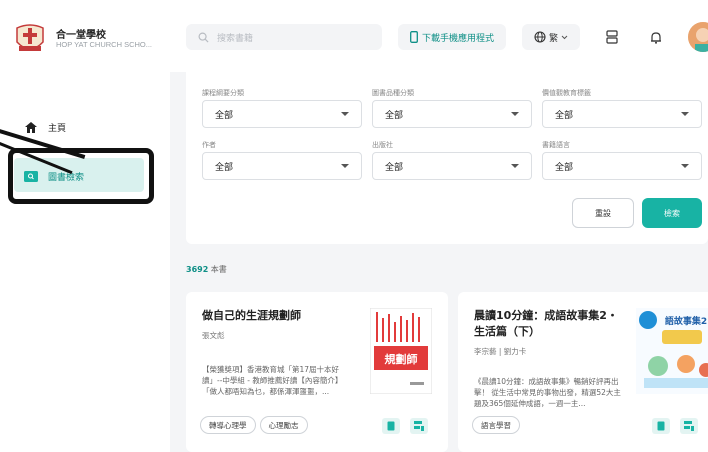 The image size is (708, 452). What do you see at coordinates (81, 176) in the screenshot?
I see `annotation-highlight-box` at bounding box center [81, 176].